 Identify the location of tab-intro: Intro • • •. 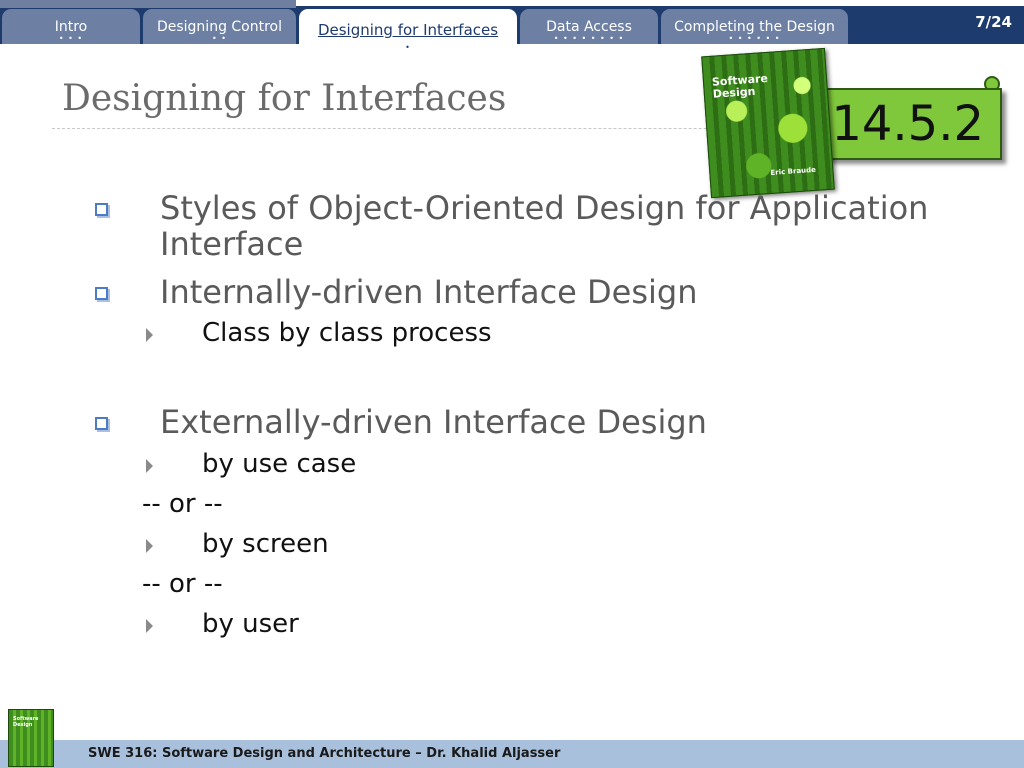
(71, 26).